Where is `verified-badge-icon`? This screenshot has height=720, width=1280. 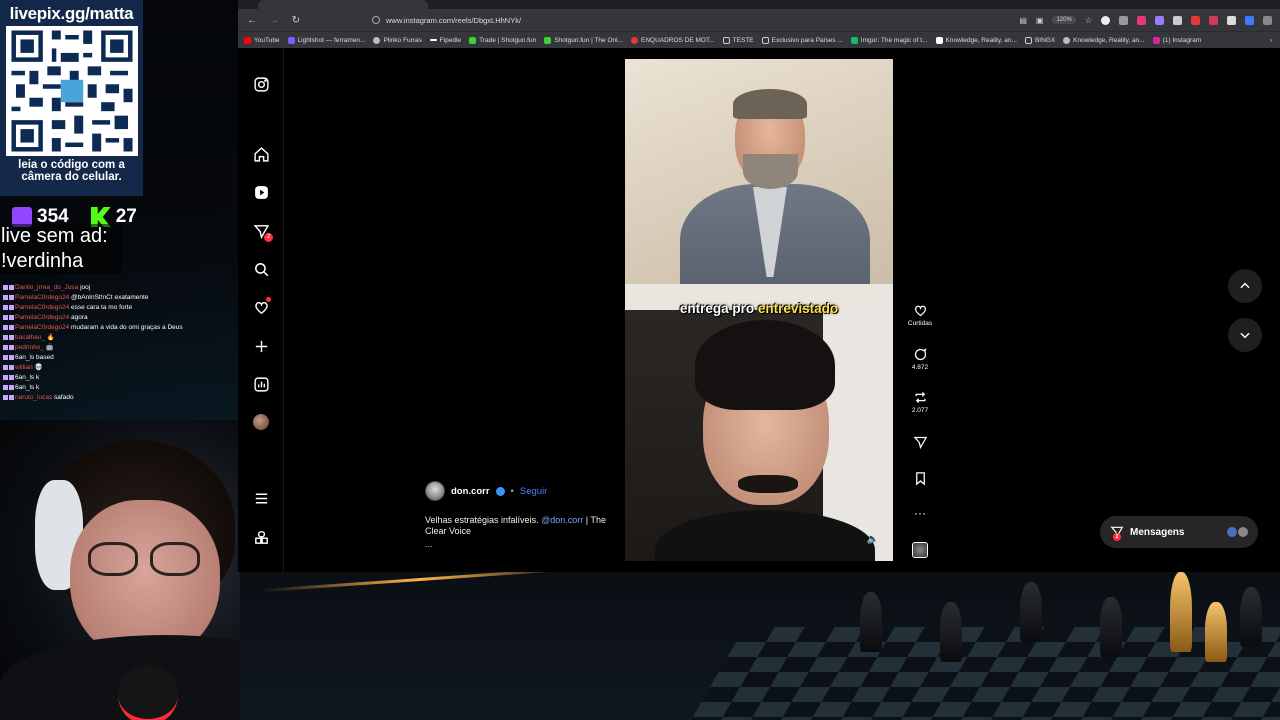
verified-badge-icon is located at coordinates (500, 491).